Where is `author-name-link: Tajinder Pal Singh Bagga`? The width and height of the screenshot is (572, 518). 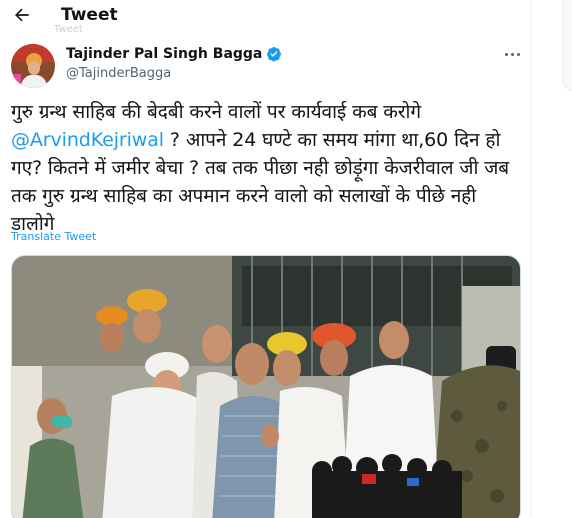 author-name-link: Tajinder Pal Singh Bagga is located at coordinates (174, 54).